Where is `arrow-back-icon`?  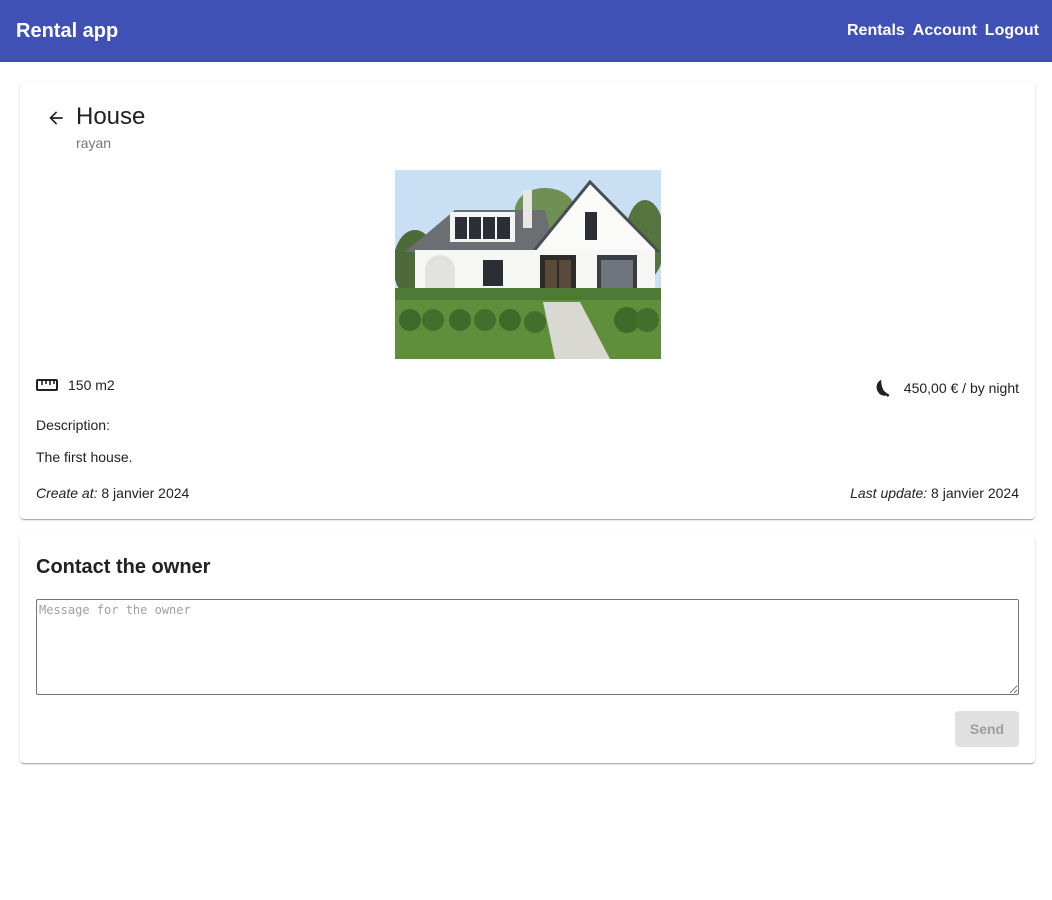
arrow-back-icon is located at coordinates (56, 118).